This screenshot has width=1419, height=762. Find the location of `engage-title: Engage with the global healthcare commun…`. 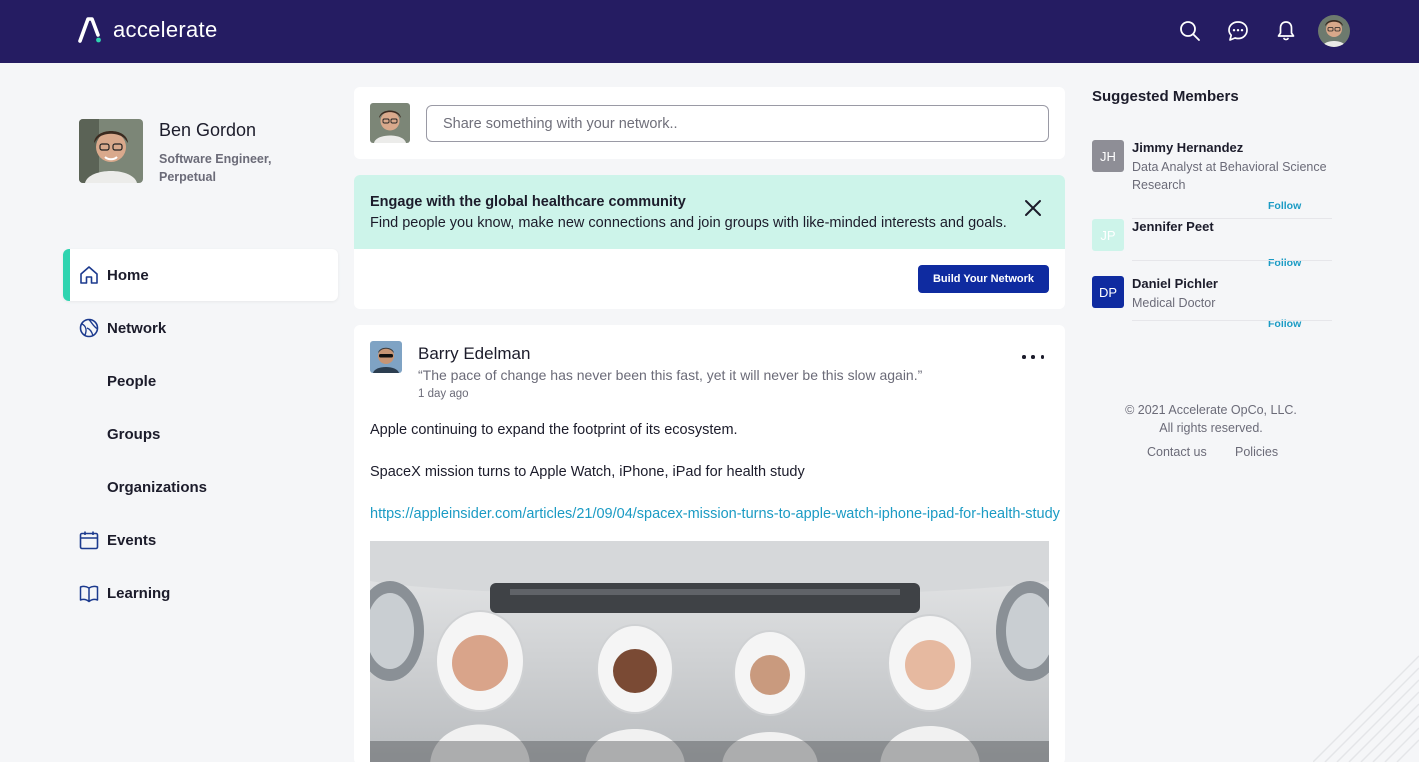

engage-title: Engage with the global healthcare commun… is located at coordinates (528, 202).